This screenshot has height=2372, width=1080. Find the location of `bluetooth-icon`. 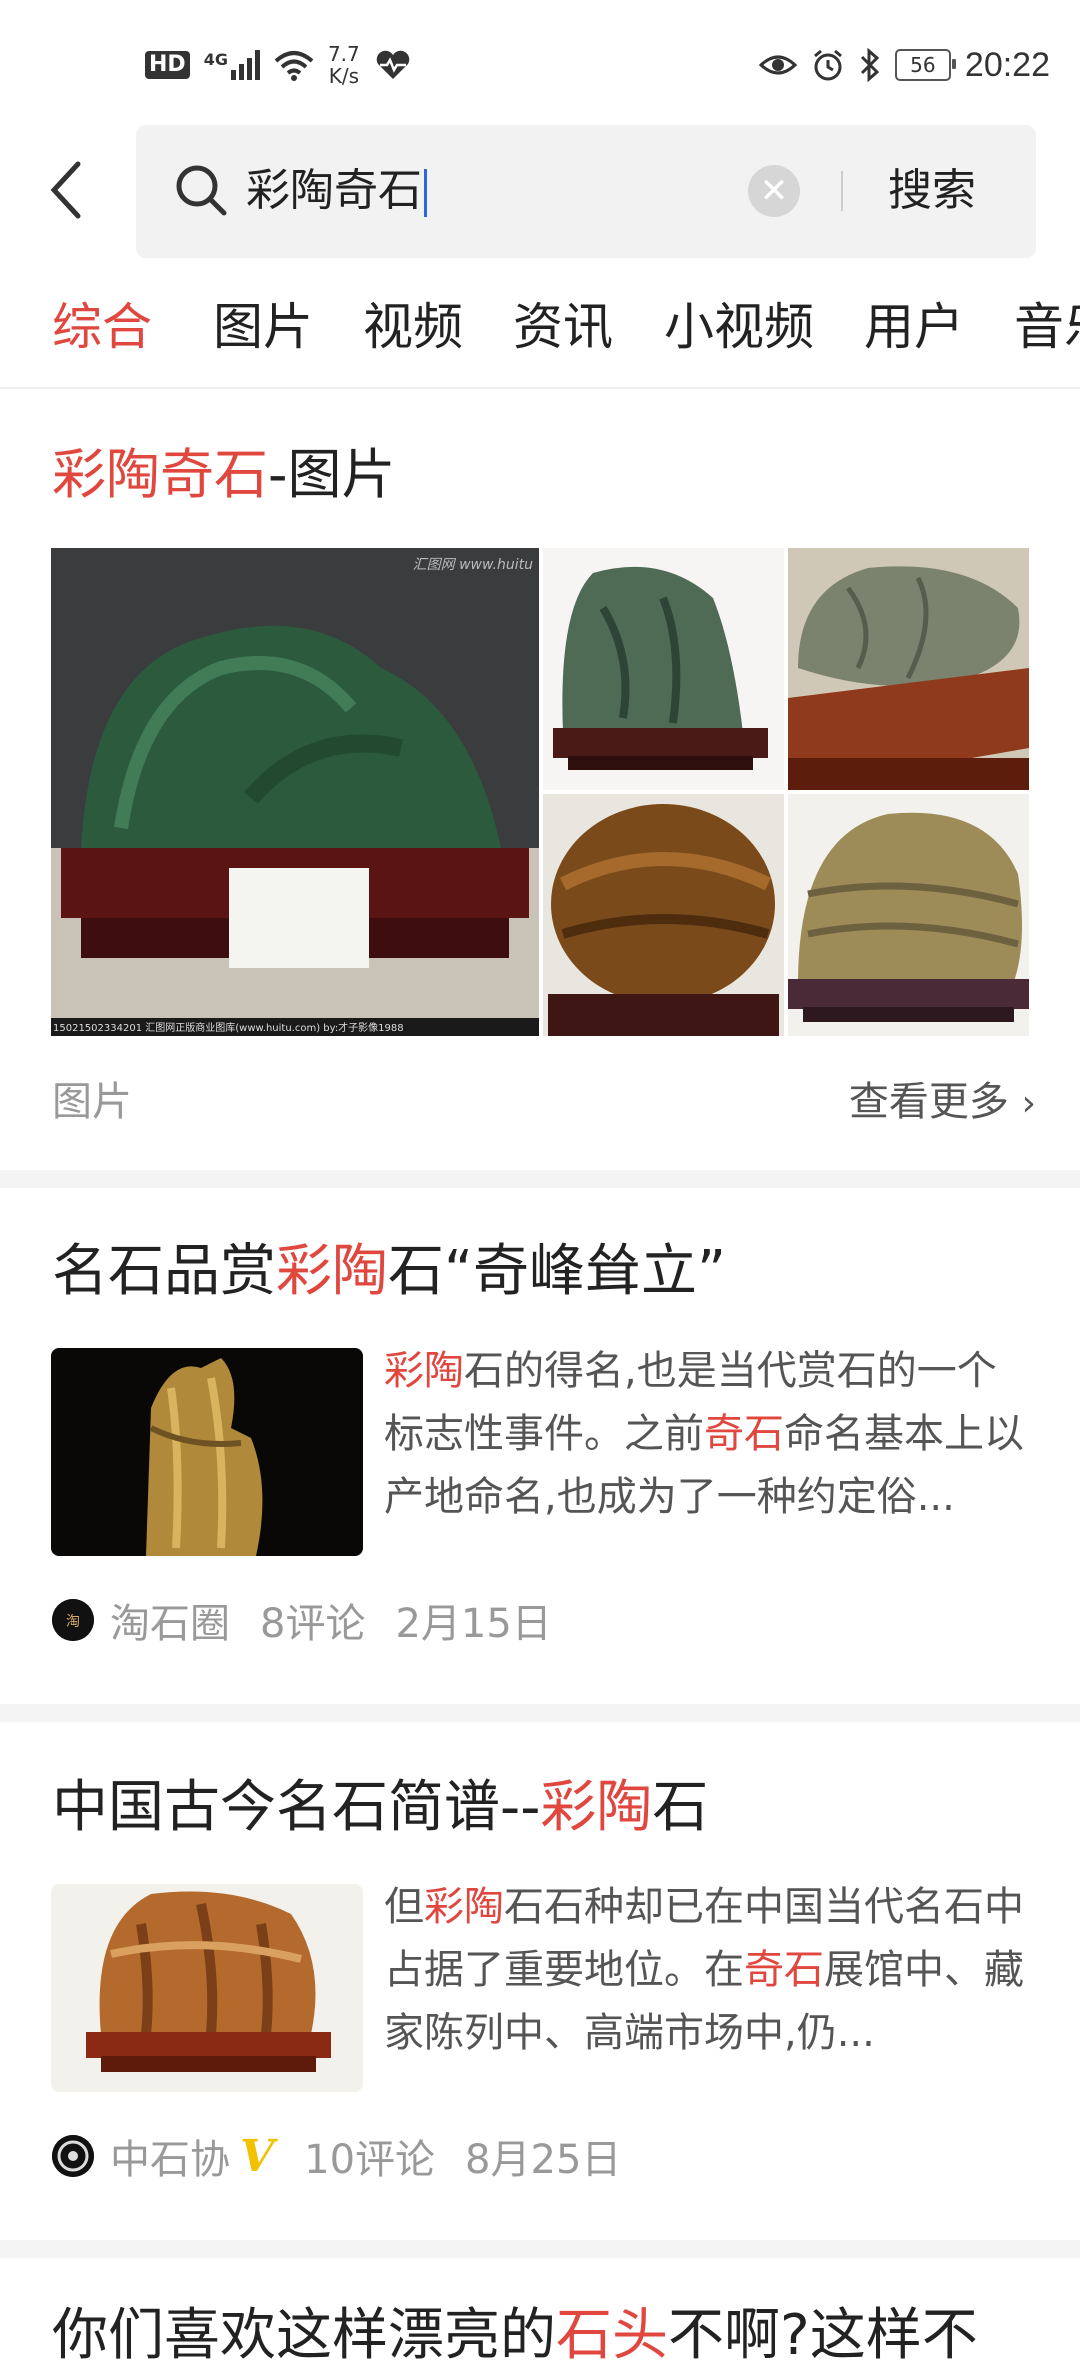

bluetooth-icon is located at coordinates (870, 65).